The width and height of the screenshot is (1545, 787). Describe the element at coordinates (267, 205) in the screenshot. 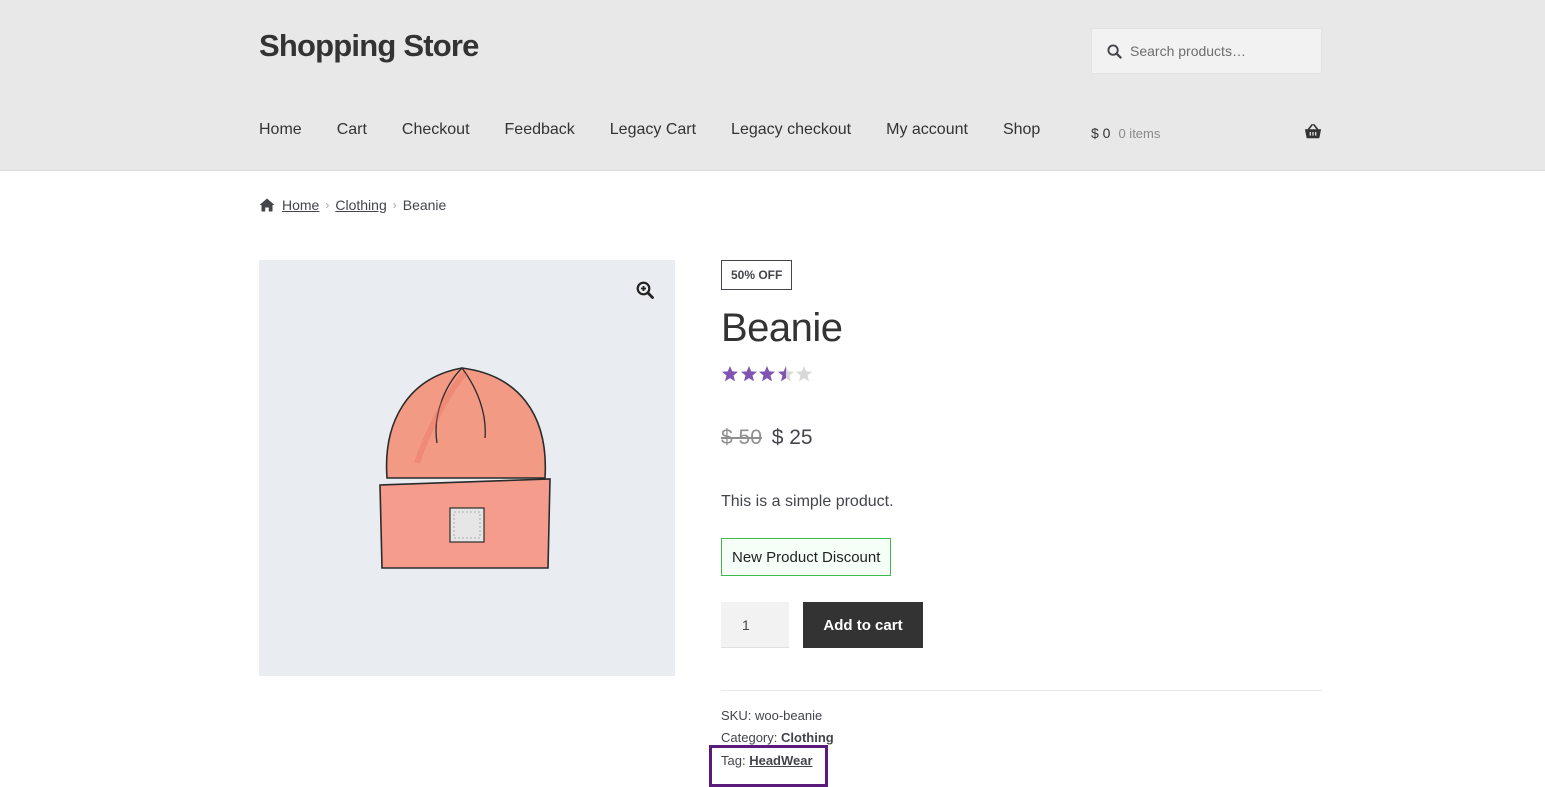

I see `home-icon` at that location.